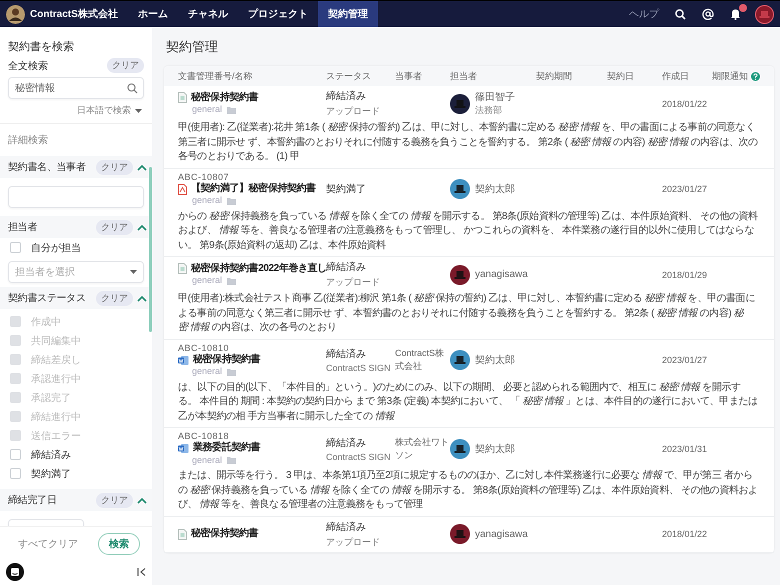  I want to click on document-number: ABC-10810, so click(204, 348).